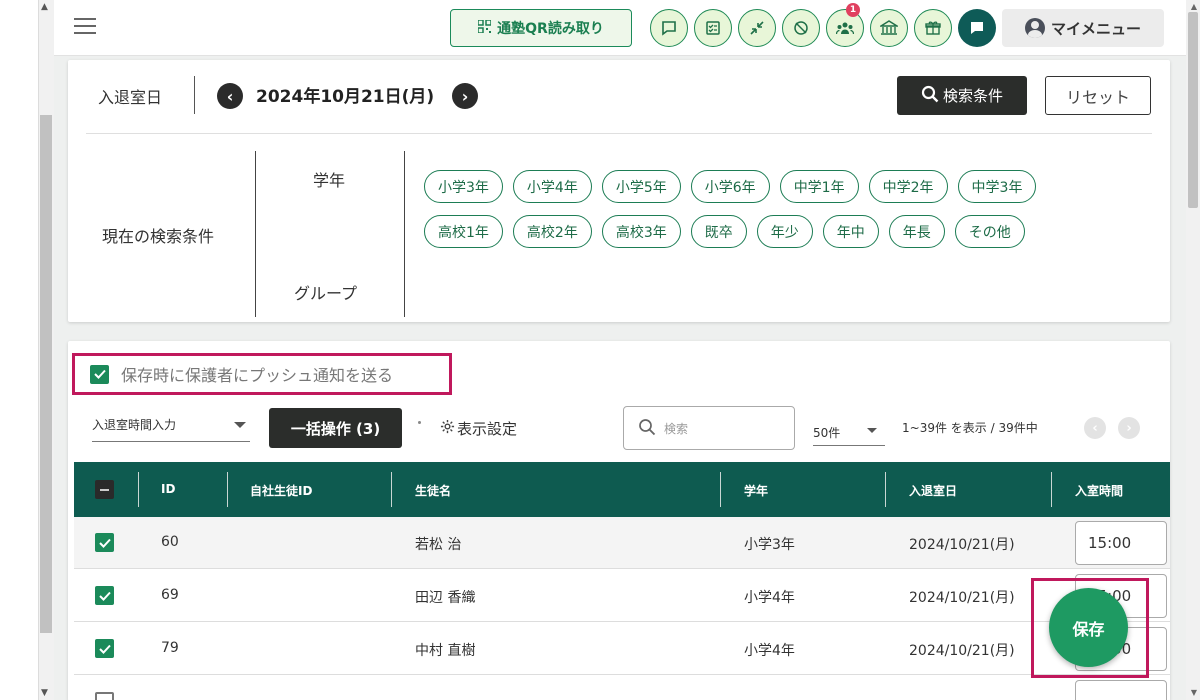  I want to click on my-menu-button: マイメニュー, so click(1083, 28).